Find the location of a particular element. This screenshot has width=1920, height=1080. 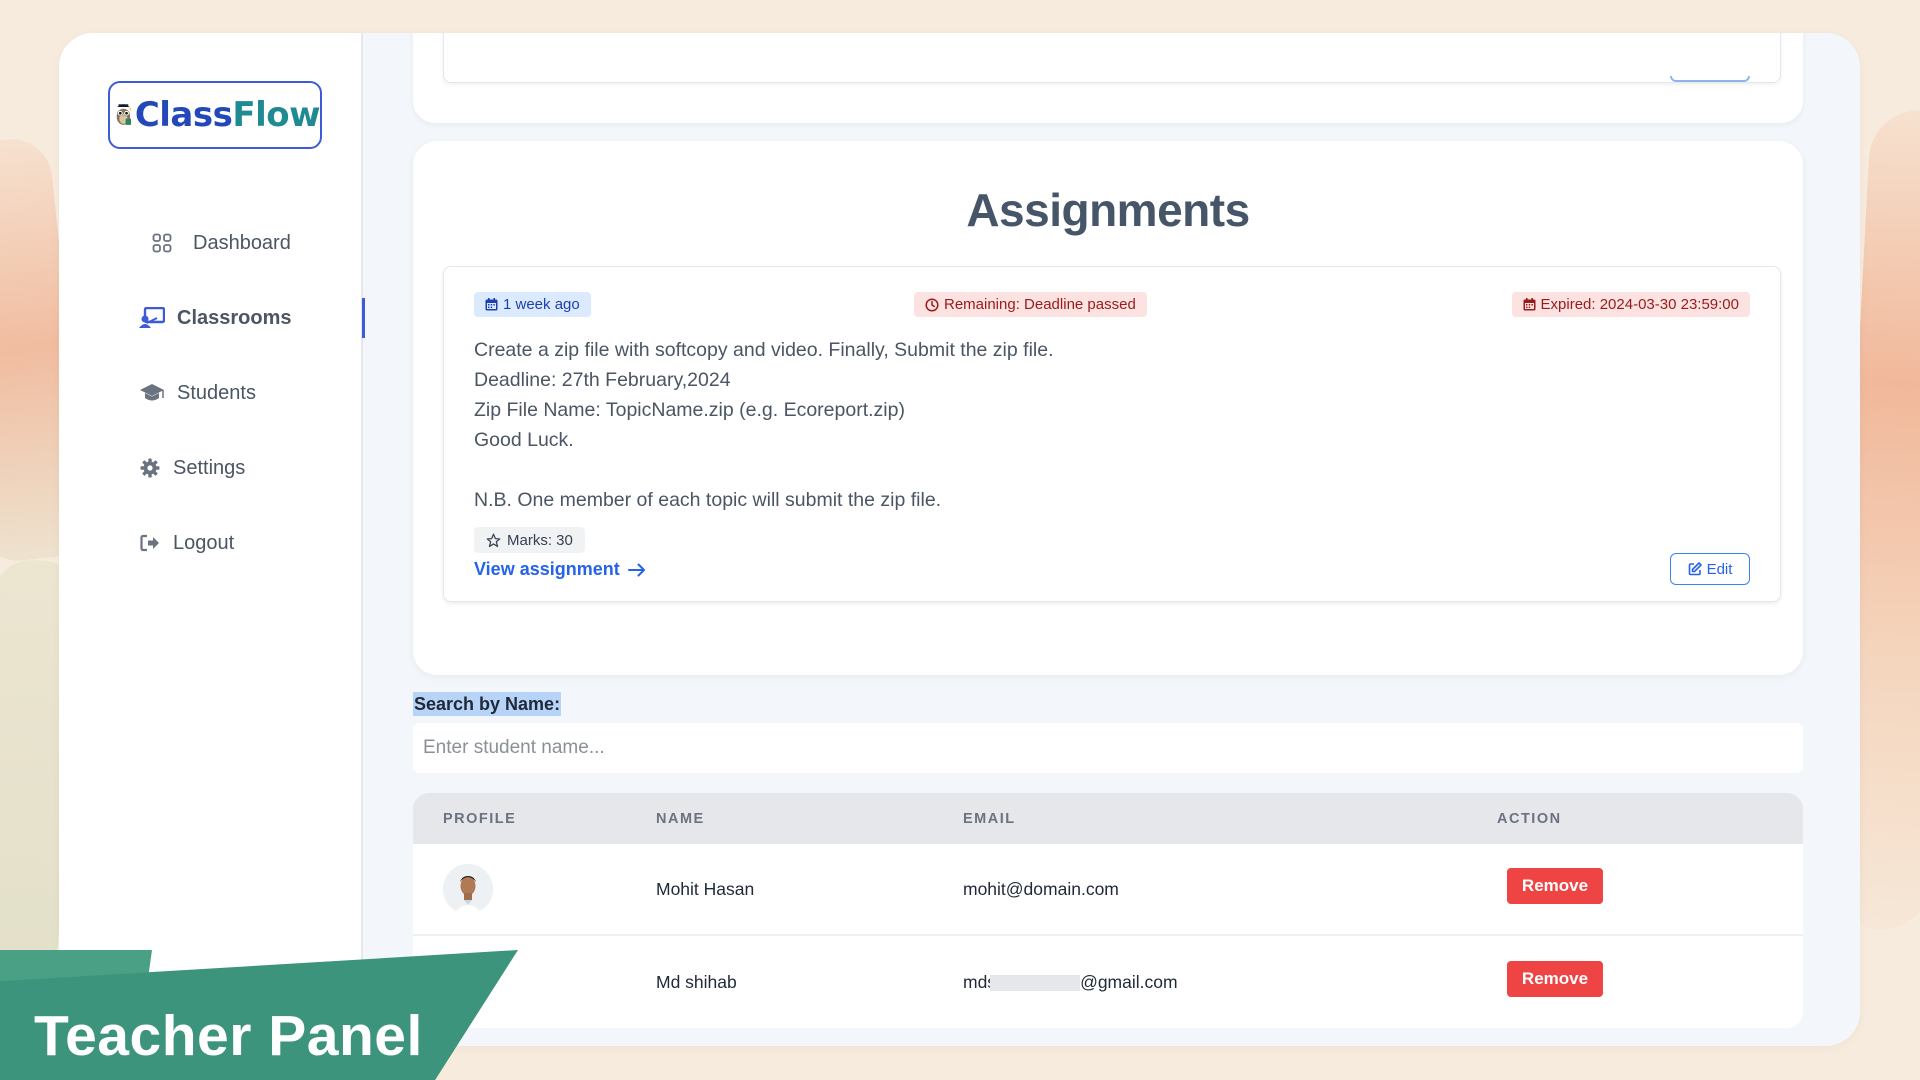

sidebar-item-label: Dashboard is located at coordinates (242, 242).